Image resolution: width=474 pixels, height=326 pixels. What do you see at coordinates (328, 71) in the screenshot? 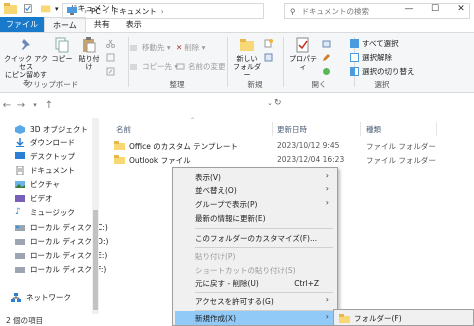
I see `history-button` at bounding box center [328, 71].